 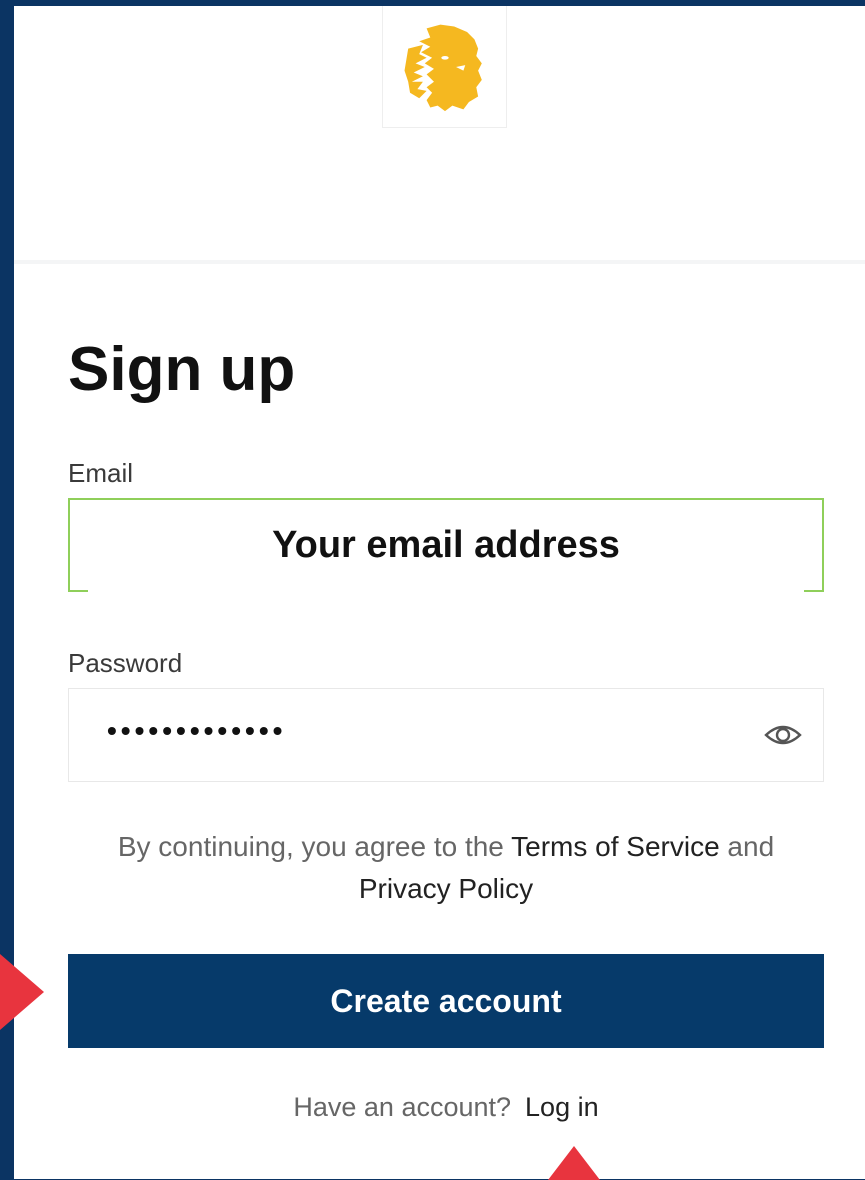 What do you see at coordinates (783, 735) in the screenshot?
I see `eye-icon` at bounding box center [783, 735].